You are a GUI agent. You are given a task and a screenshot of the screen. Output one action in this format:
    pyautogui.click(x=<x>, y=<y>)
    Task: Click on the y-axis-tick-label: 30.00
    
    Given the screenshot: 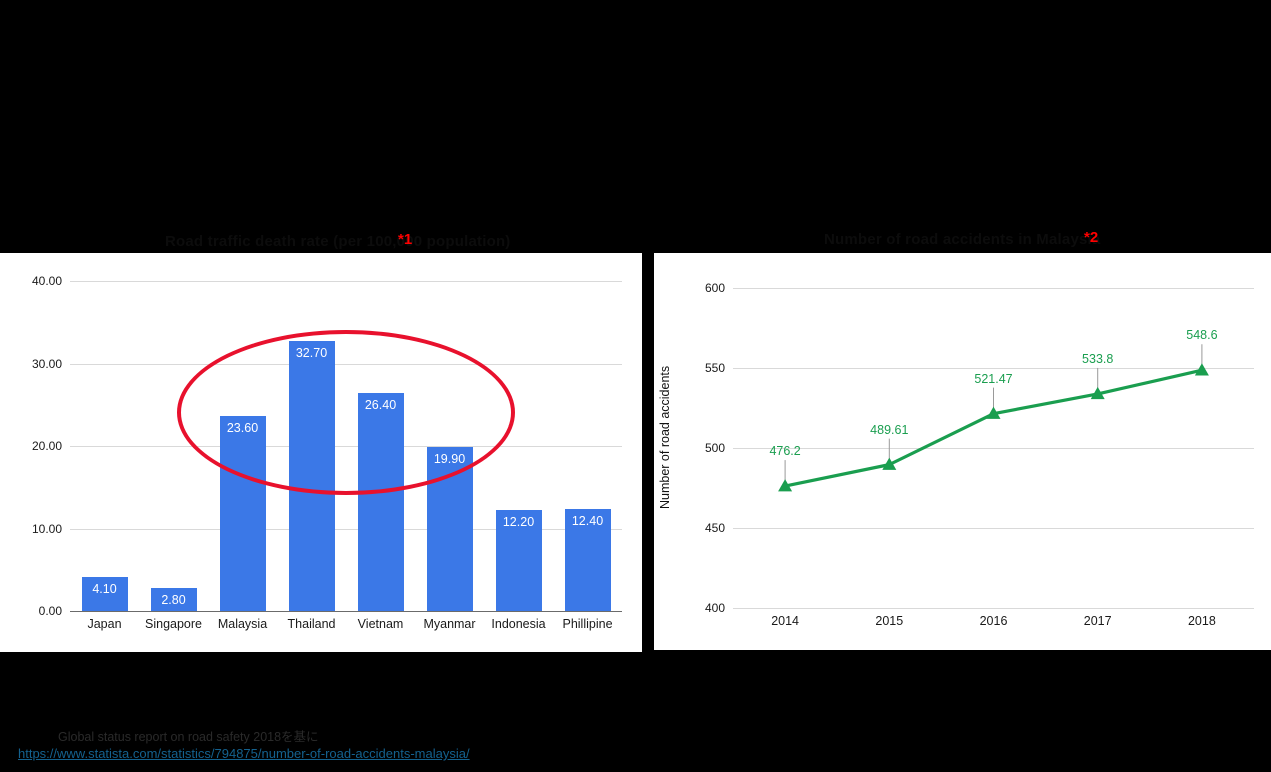 What is the action you would take?
    pyautogui.click(x=46, y=363)
    